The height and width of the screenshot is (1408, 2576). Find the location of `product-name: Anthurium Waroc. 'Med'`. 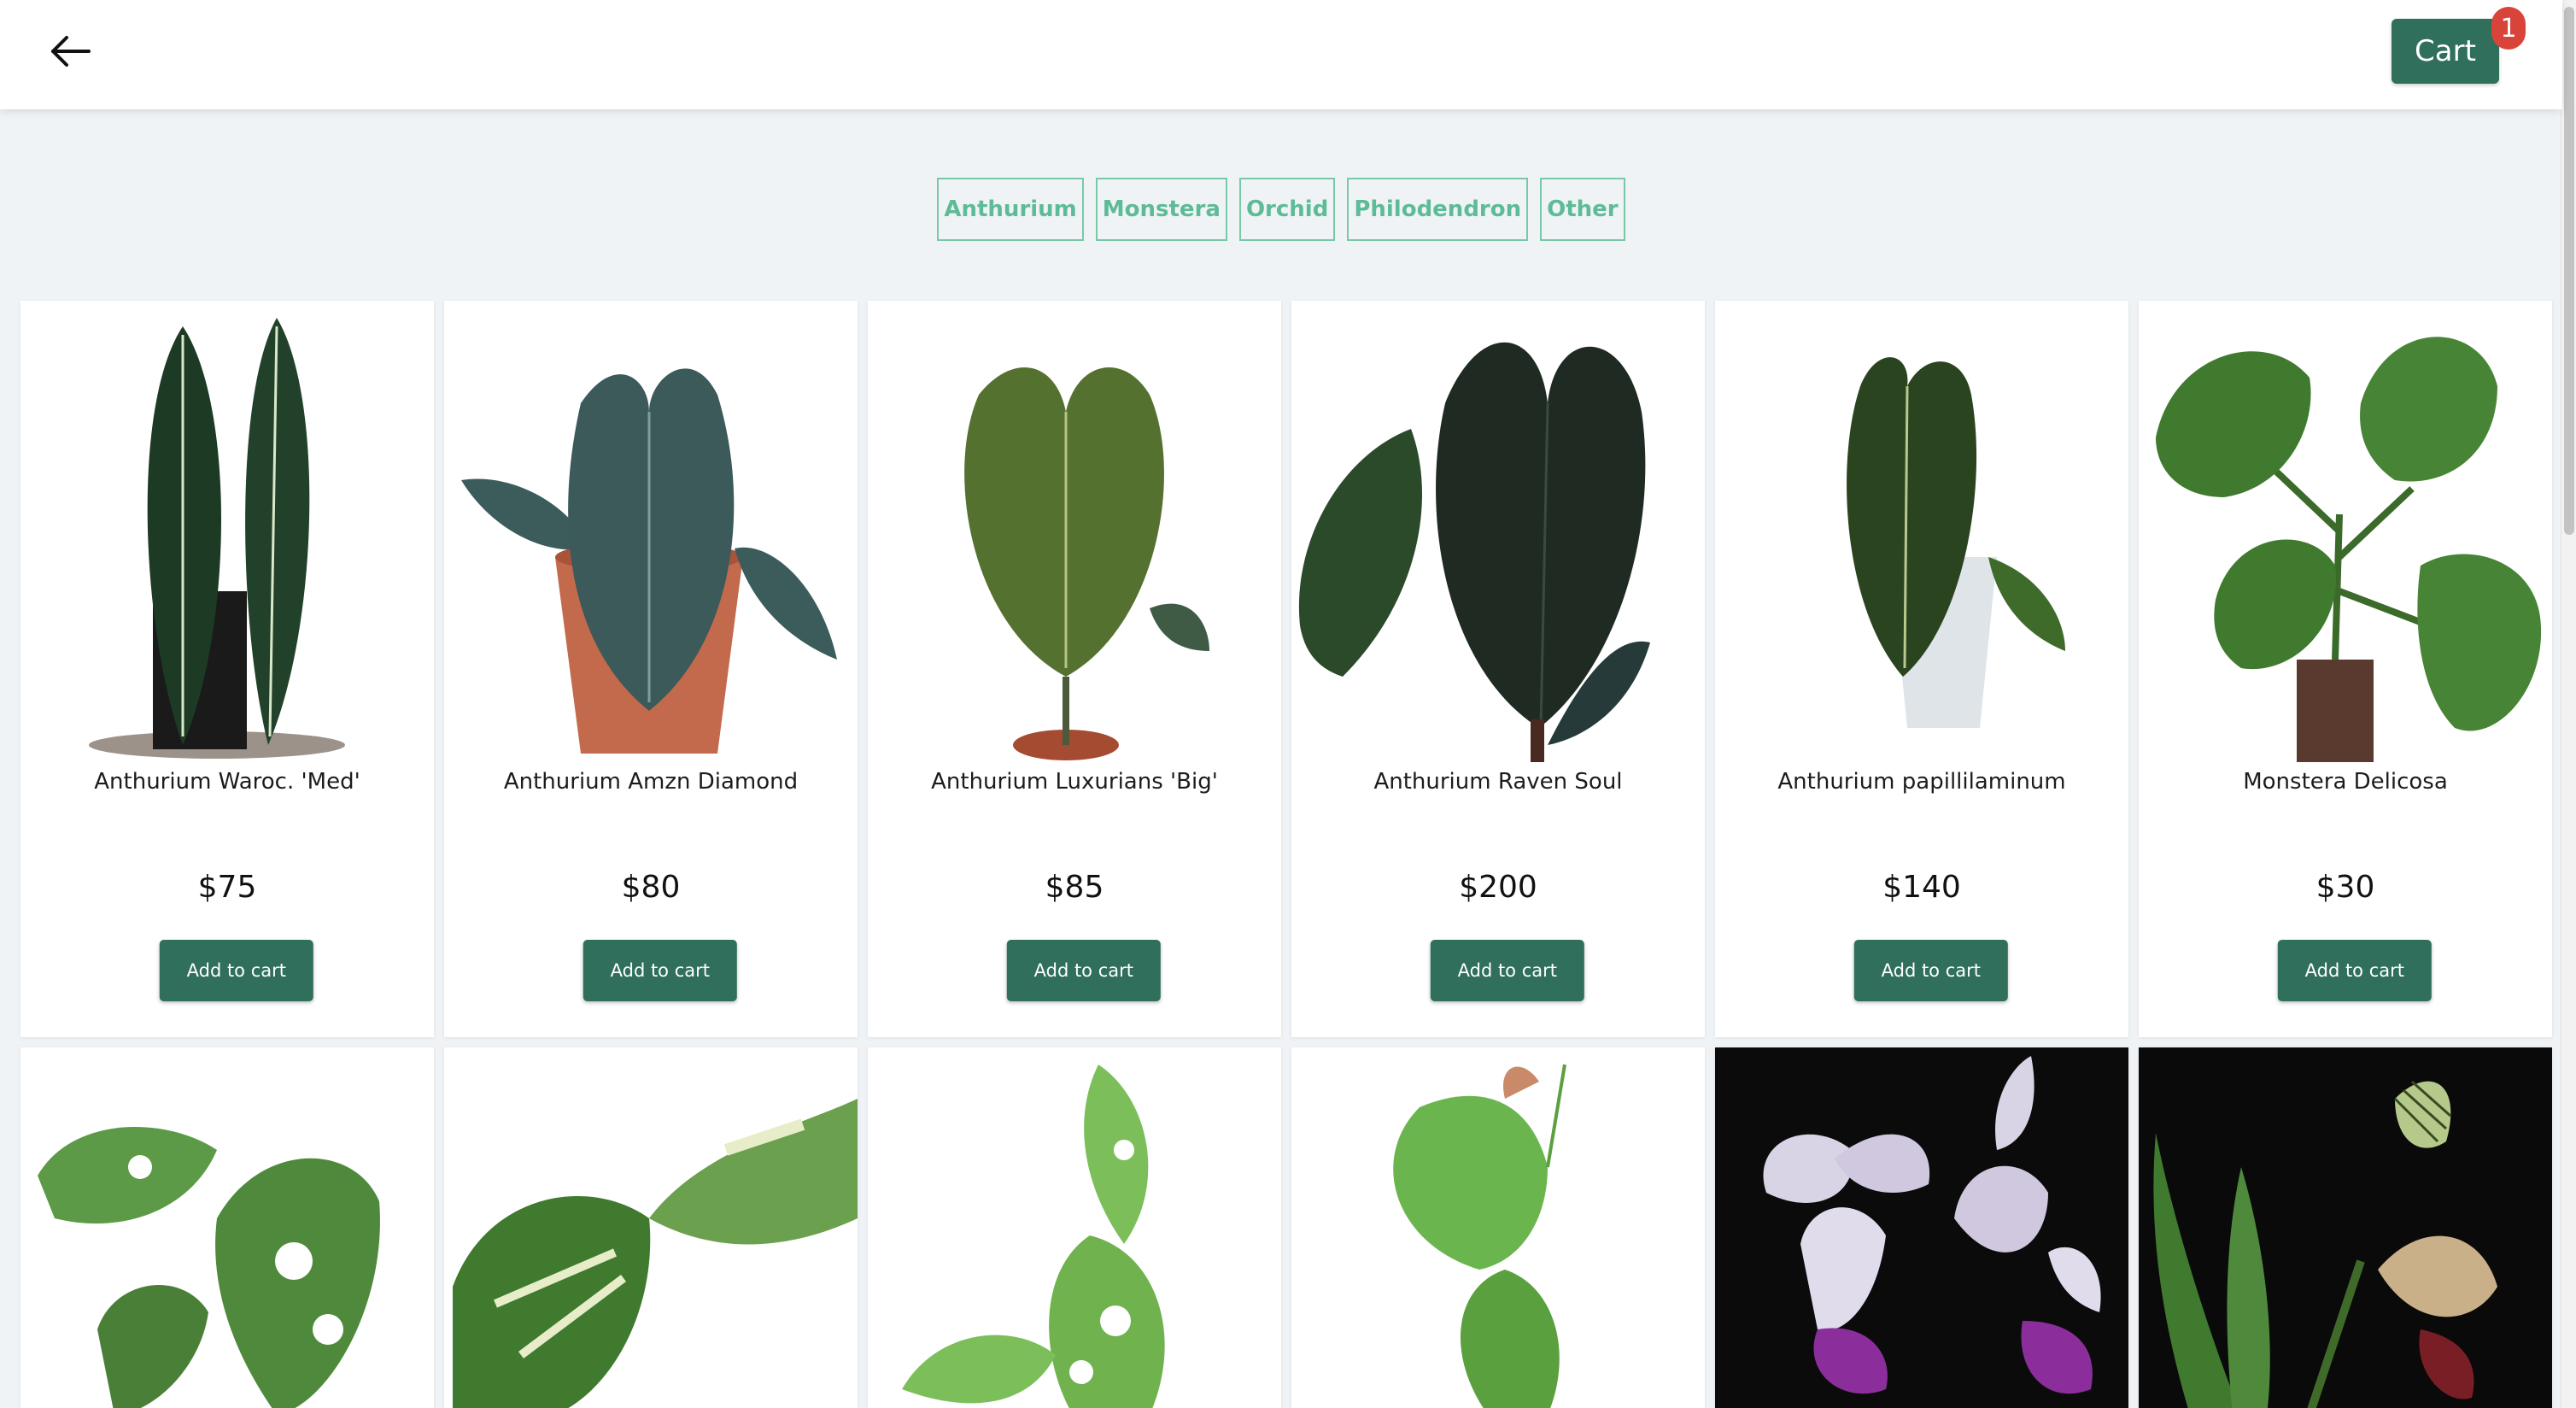

product-name: Anthurium Waroc. 'Med' is located at coordinates (227, 782).